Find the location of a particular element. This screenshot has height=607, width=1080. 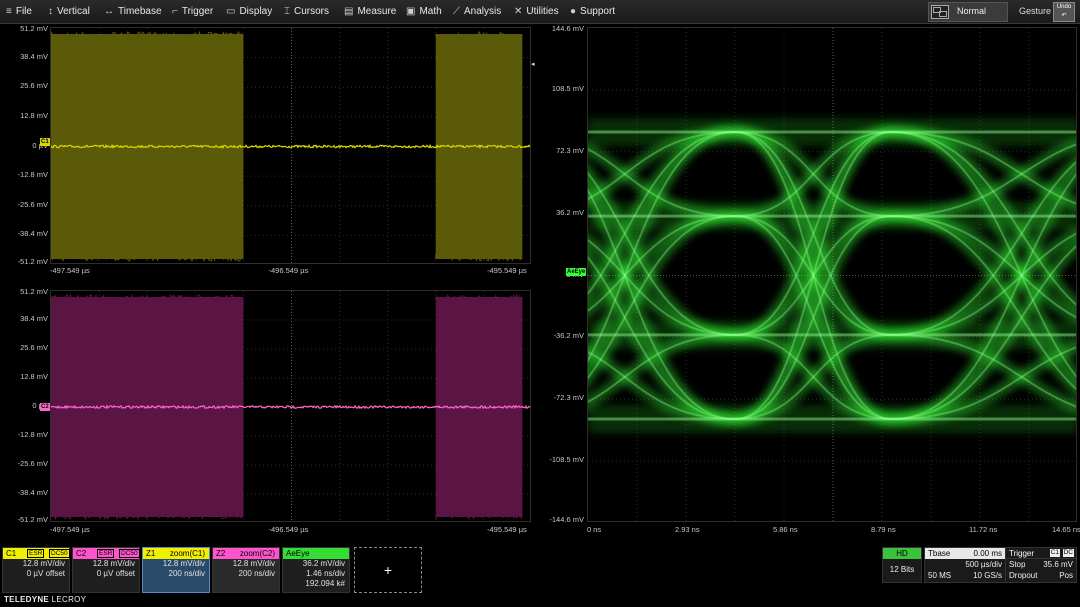

x-axis-label: -495.549 µs is located at coordinates (507, 270).